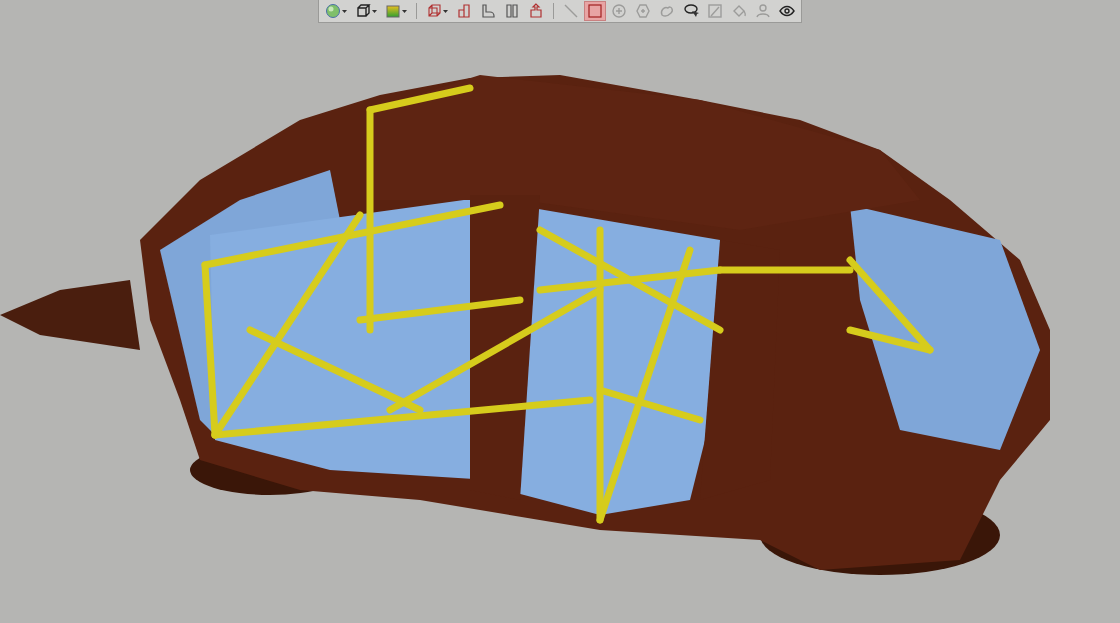 The height and width of the screenshot is (623, 1120). Describe the element at coordinates (619, 11) in the screenshot. I see `circle-select-icon` at that location.